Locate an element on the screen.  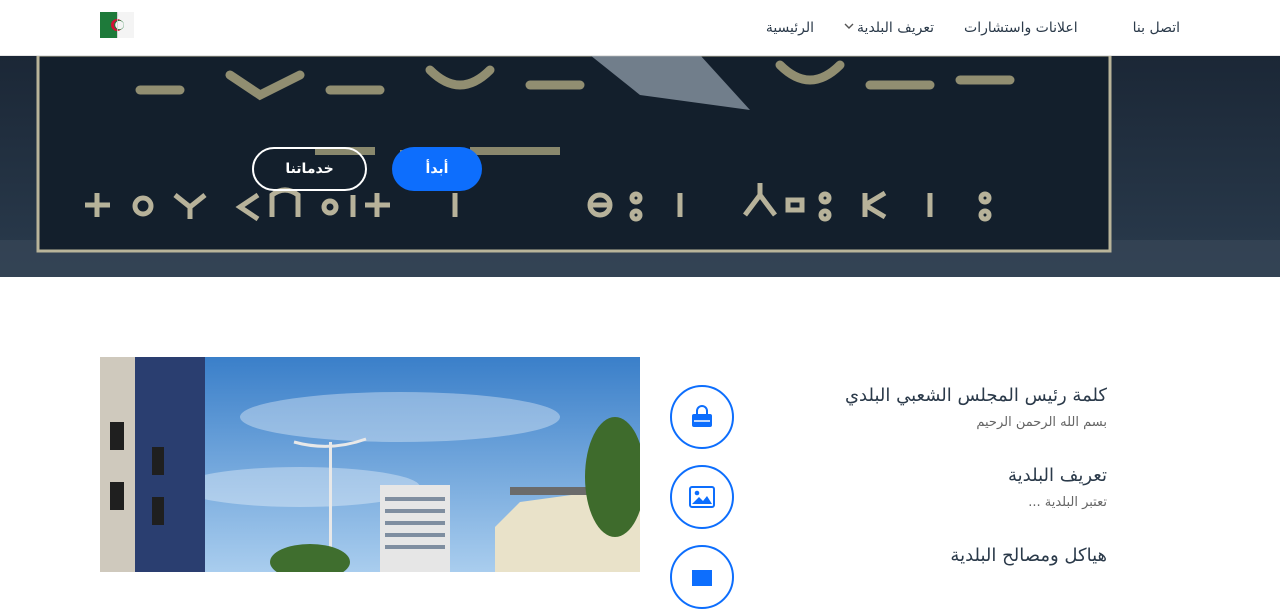
municipality-building-photo is located at coordinates (370, 464).